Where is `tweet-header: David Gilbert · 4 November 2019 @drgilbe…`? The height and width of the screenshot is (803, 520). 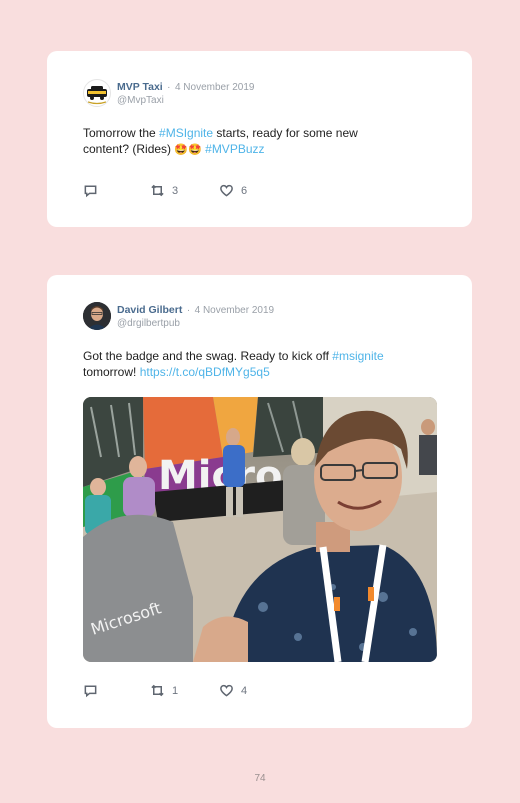
tweet-header: David Gilbert · 4 November 2019 @drgilbe… is located at coordinates (178, 316).